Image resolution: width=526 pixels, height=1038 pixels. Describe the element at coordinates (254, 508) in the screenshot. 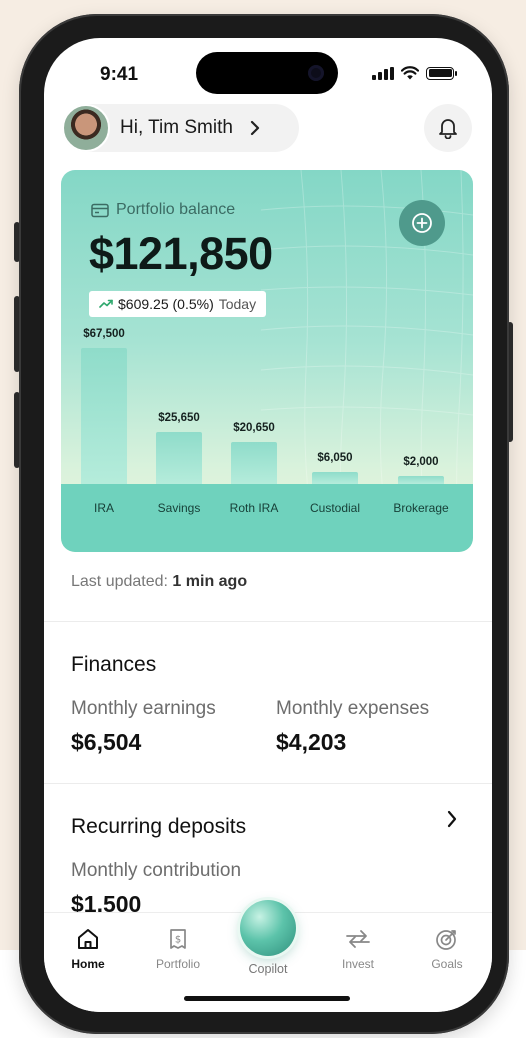

I see `category-label: Roth IRA` at that location.